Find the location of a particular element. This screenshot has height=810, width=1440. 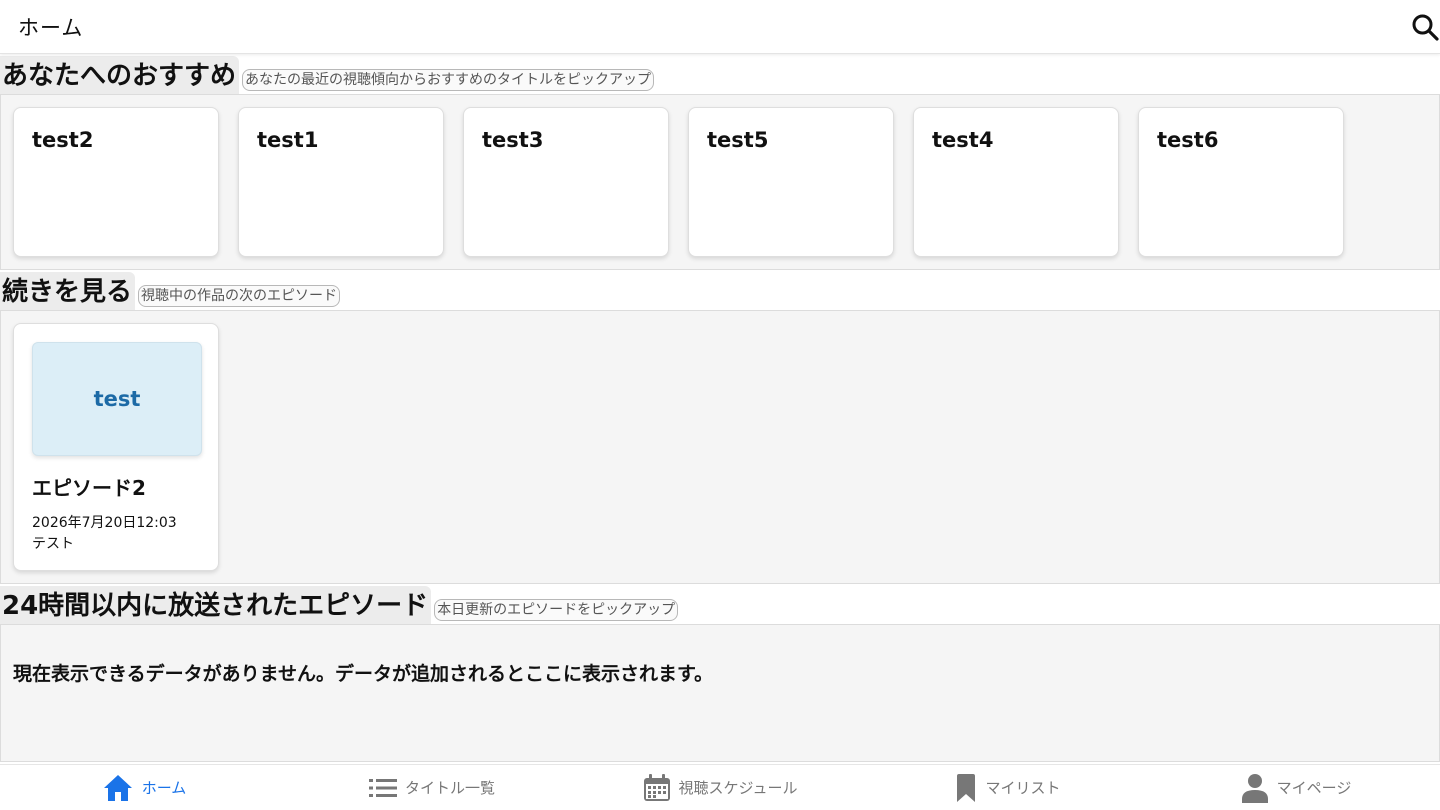

recent-section-header: 24時間以内に放送されたエピソード 本日更新のエピソードをピックアップ is located at coordinates (720, 604).